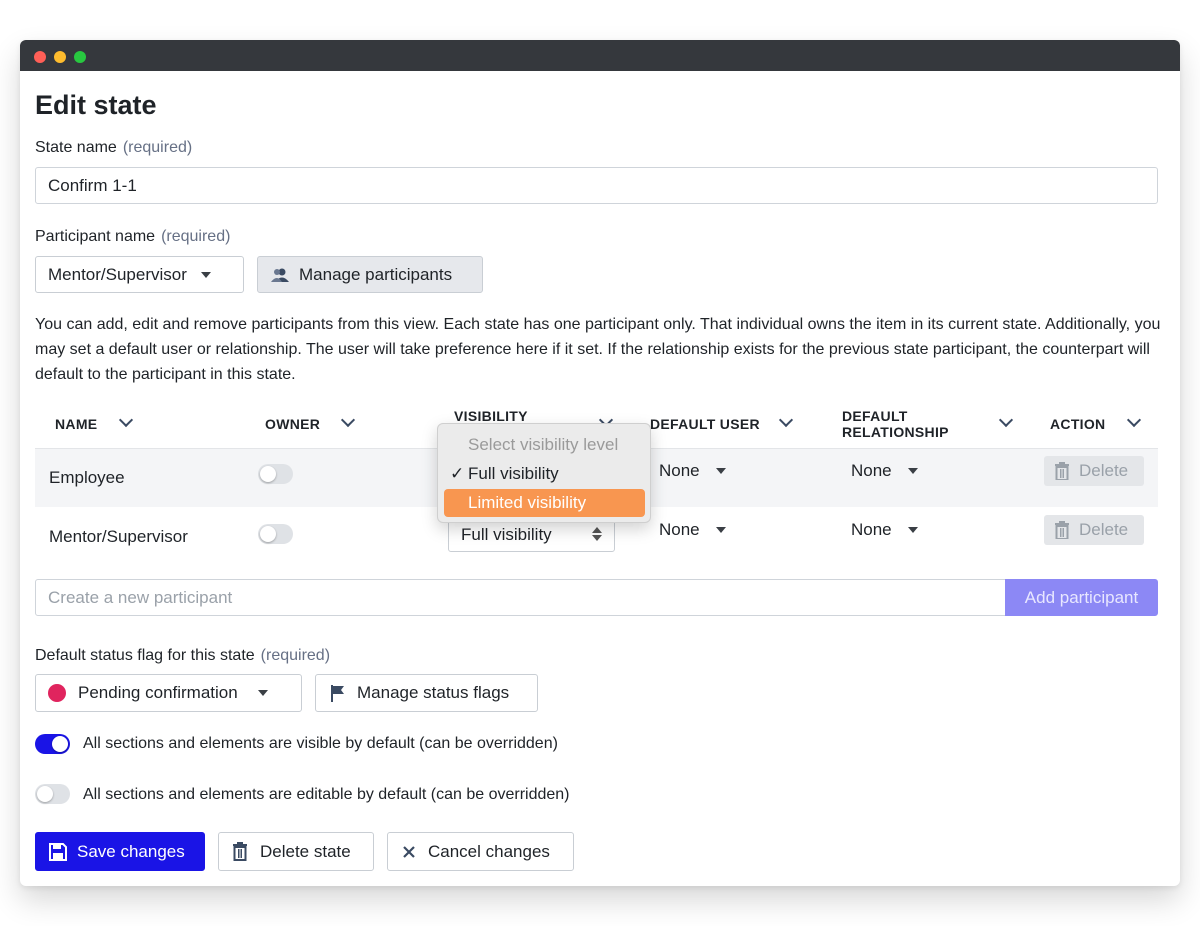 This screenshot has width=1200, height=926. Describe the element at coordinates (337, 693) in the screenshot. I see `flag-icon` at that location.